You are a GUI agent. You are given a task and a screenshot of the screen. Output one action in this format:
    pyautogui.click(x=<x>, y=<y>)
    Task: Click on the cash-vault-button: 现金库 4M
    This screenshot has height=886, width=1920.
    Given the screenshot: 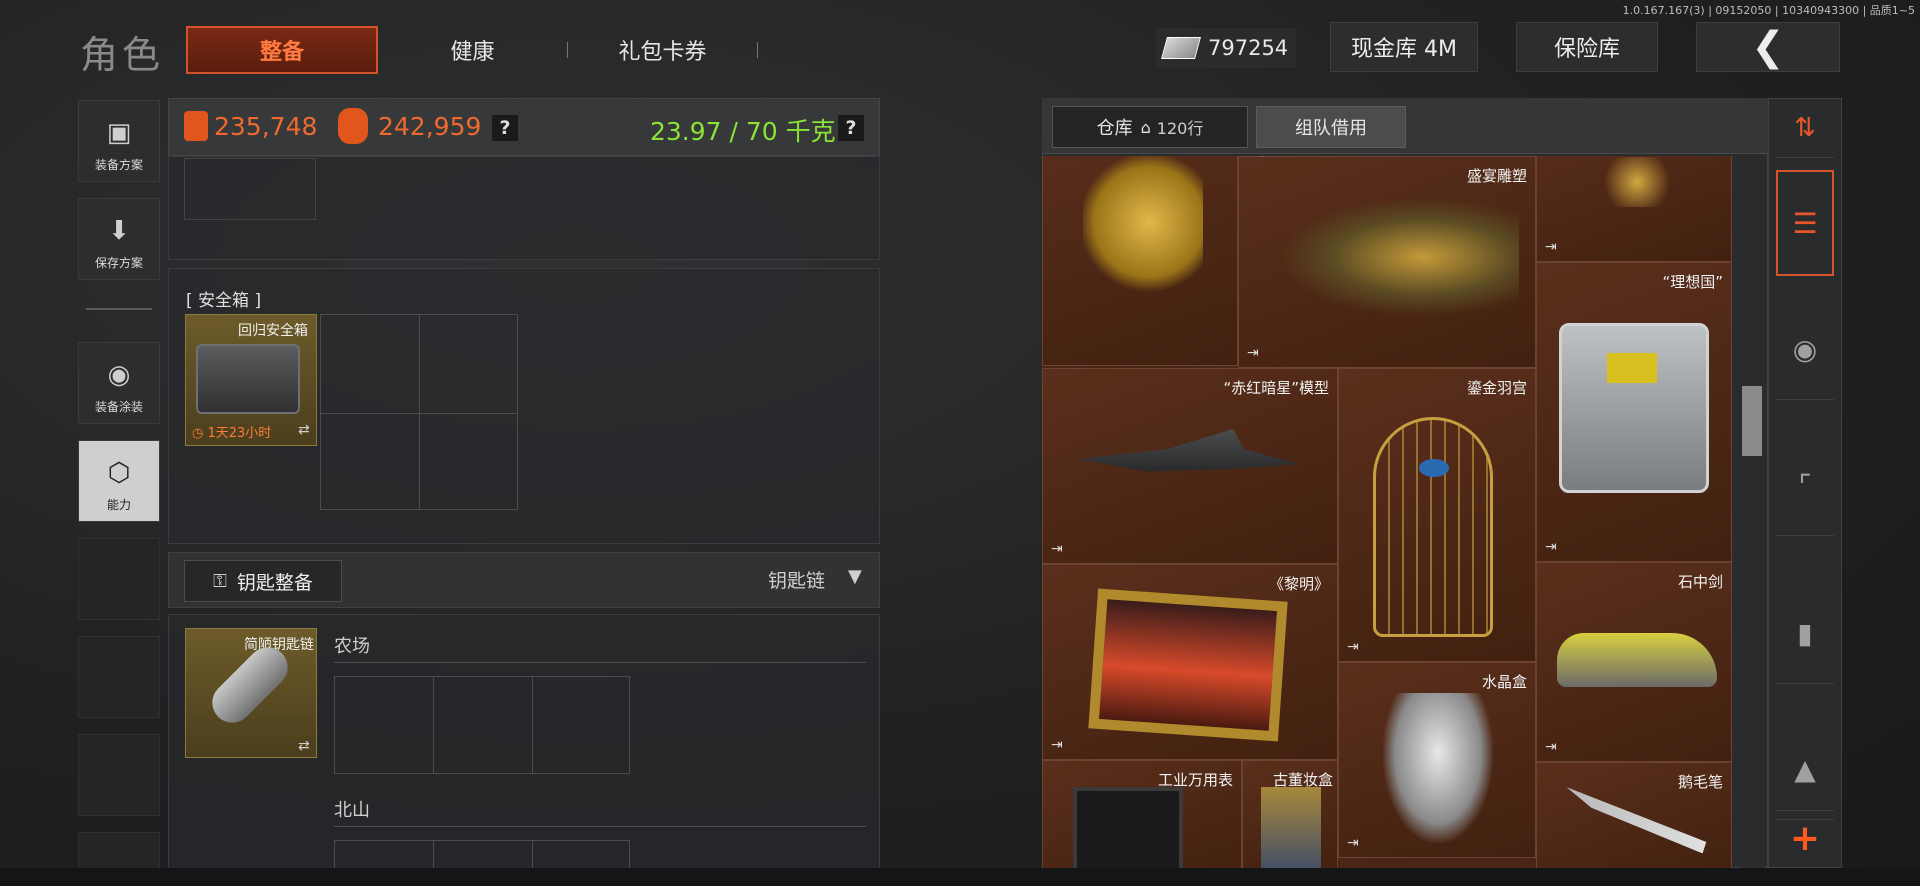 What is the action you would take?
    pyautogui.click(x=1404, y=47)
    